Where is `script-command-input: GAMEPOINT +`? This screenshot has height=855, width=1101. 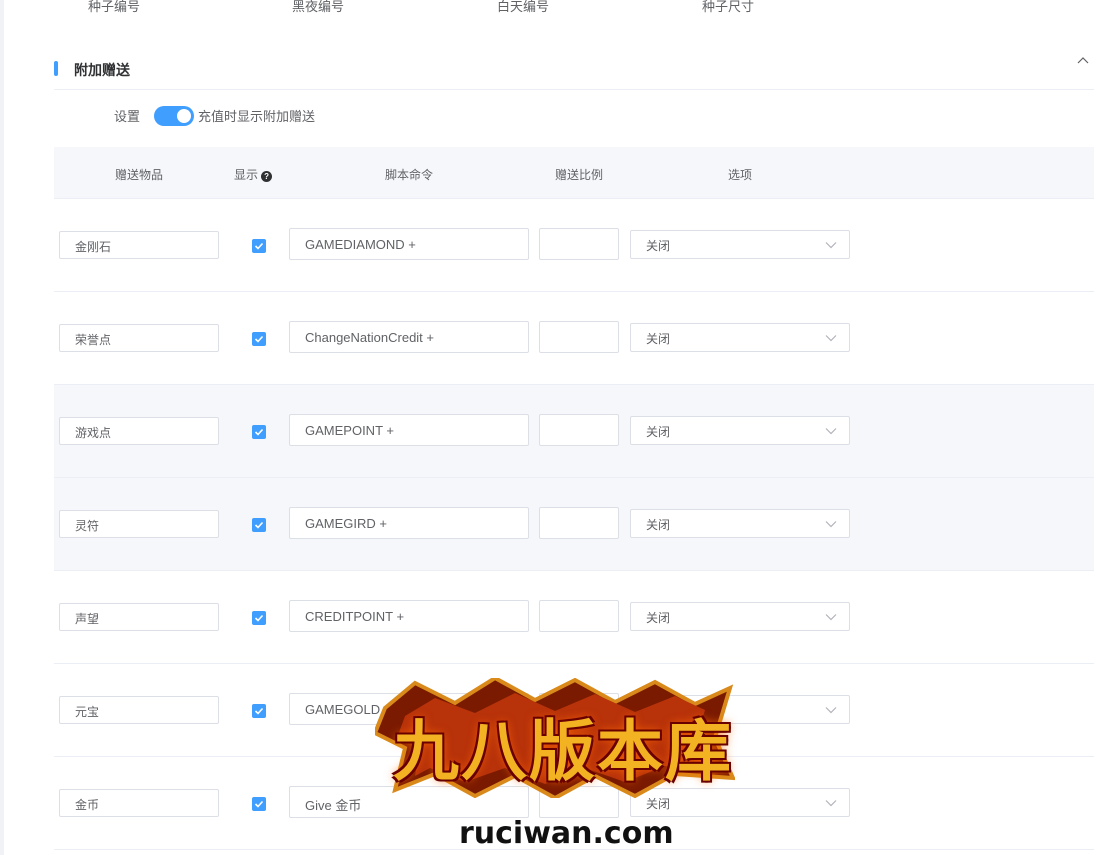
script-command-input: GAMEPOINT + is located at coordinates (409, 430).